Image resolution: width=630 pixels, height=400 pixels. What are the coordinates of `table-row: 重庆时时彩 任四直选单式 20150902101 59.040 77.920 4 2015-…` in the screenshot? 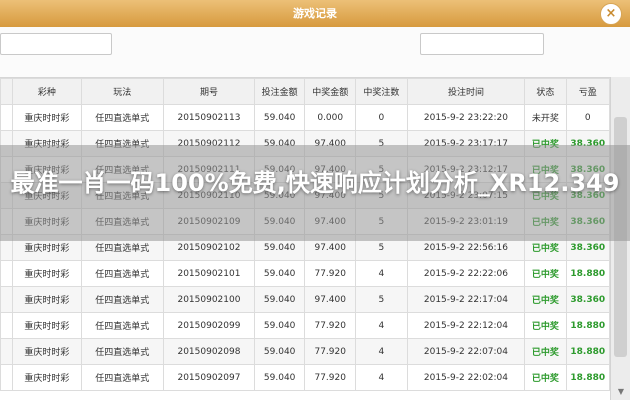 It's located at (305, 273).